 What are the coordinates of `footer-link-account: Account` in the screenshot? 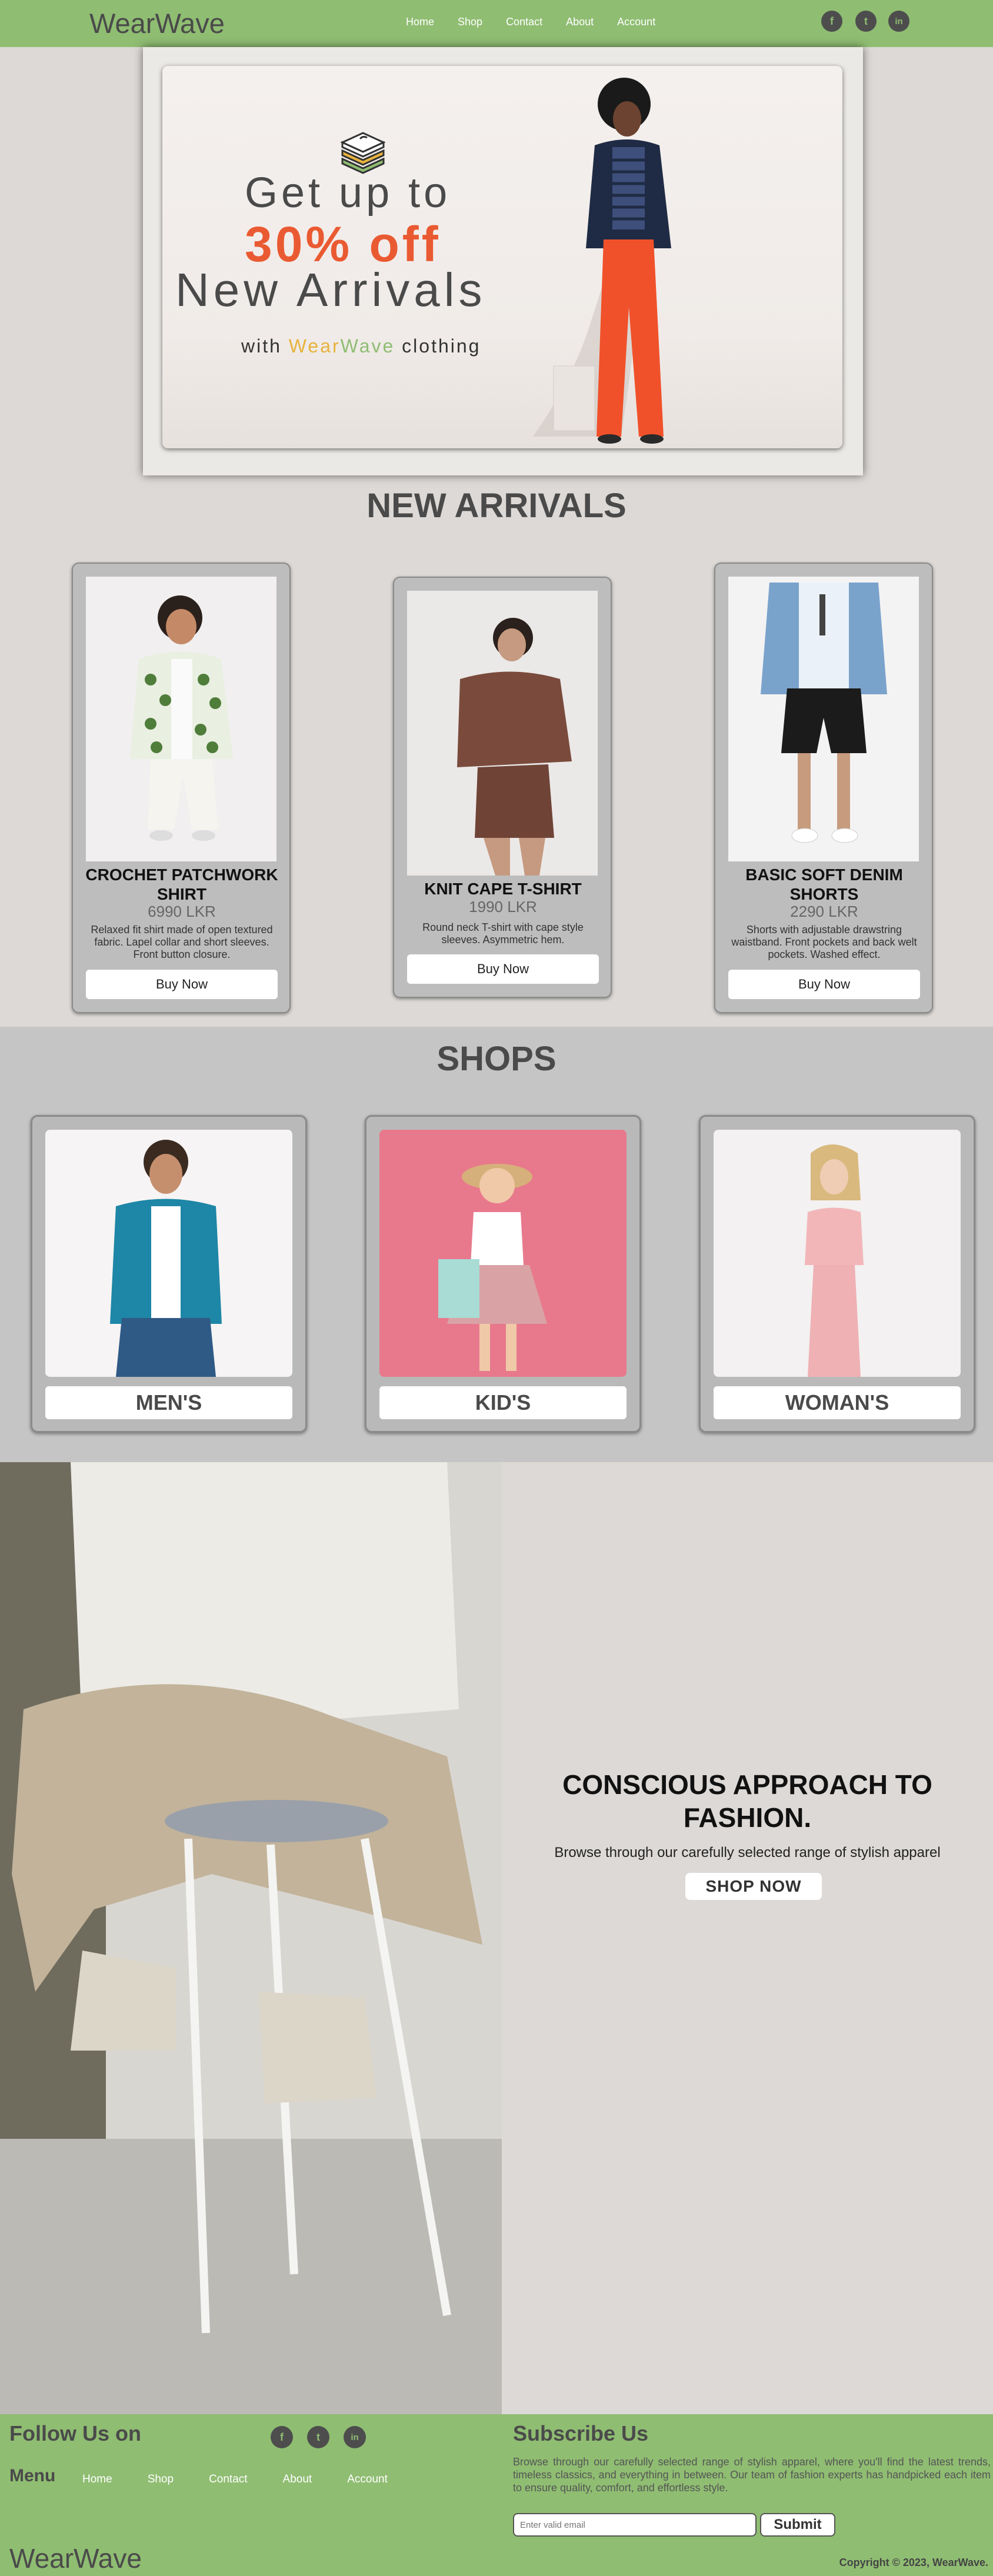 It's located at (367, 2479).